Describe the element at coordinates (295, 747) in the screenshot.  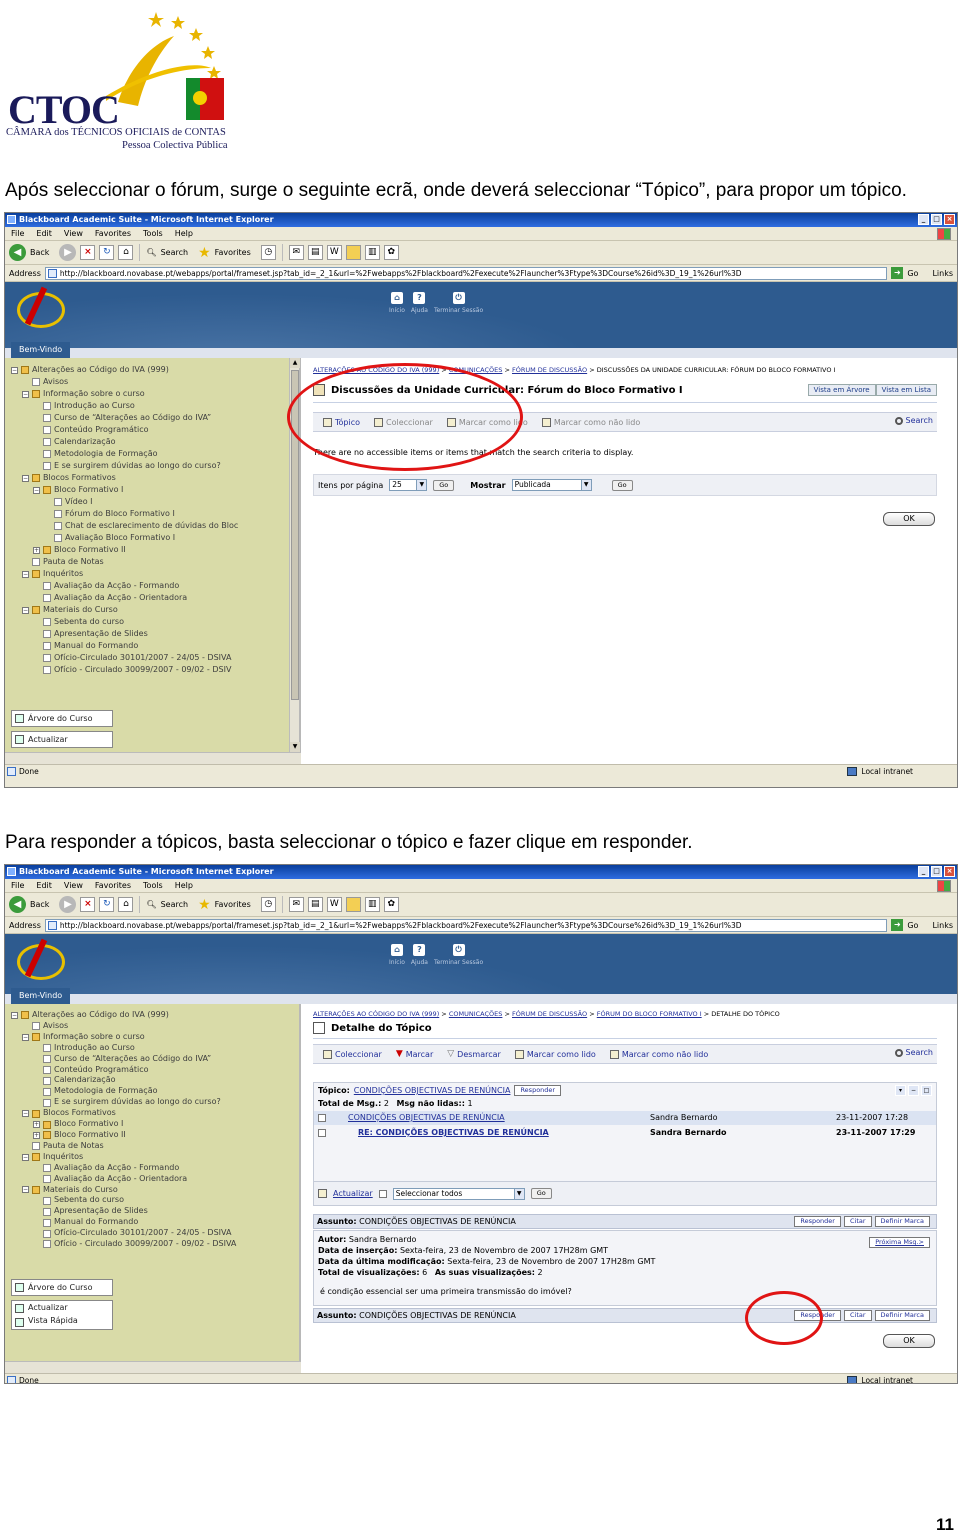
I see `scroll-down-icon: ▼` at that location.